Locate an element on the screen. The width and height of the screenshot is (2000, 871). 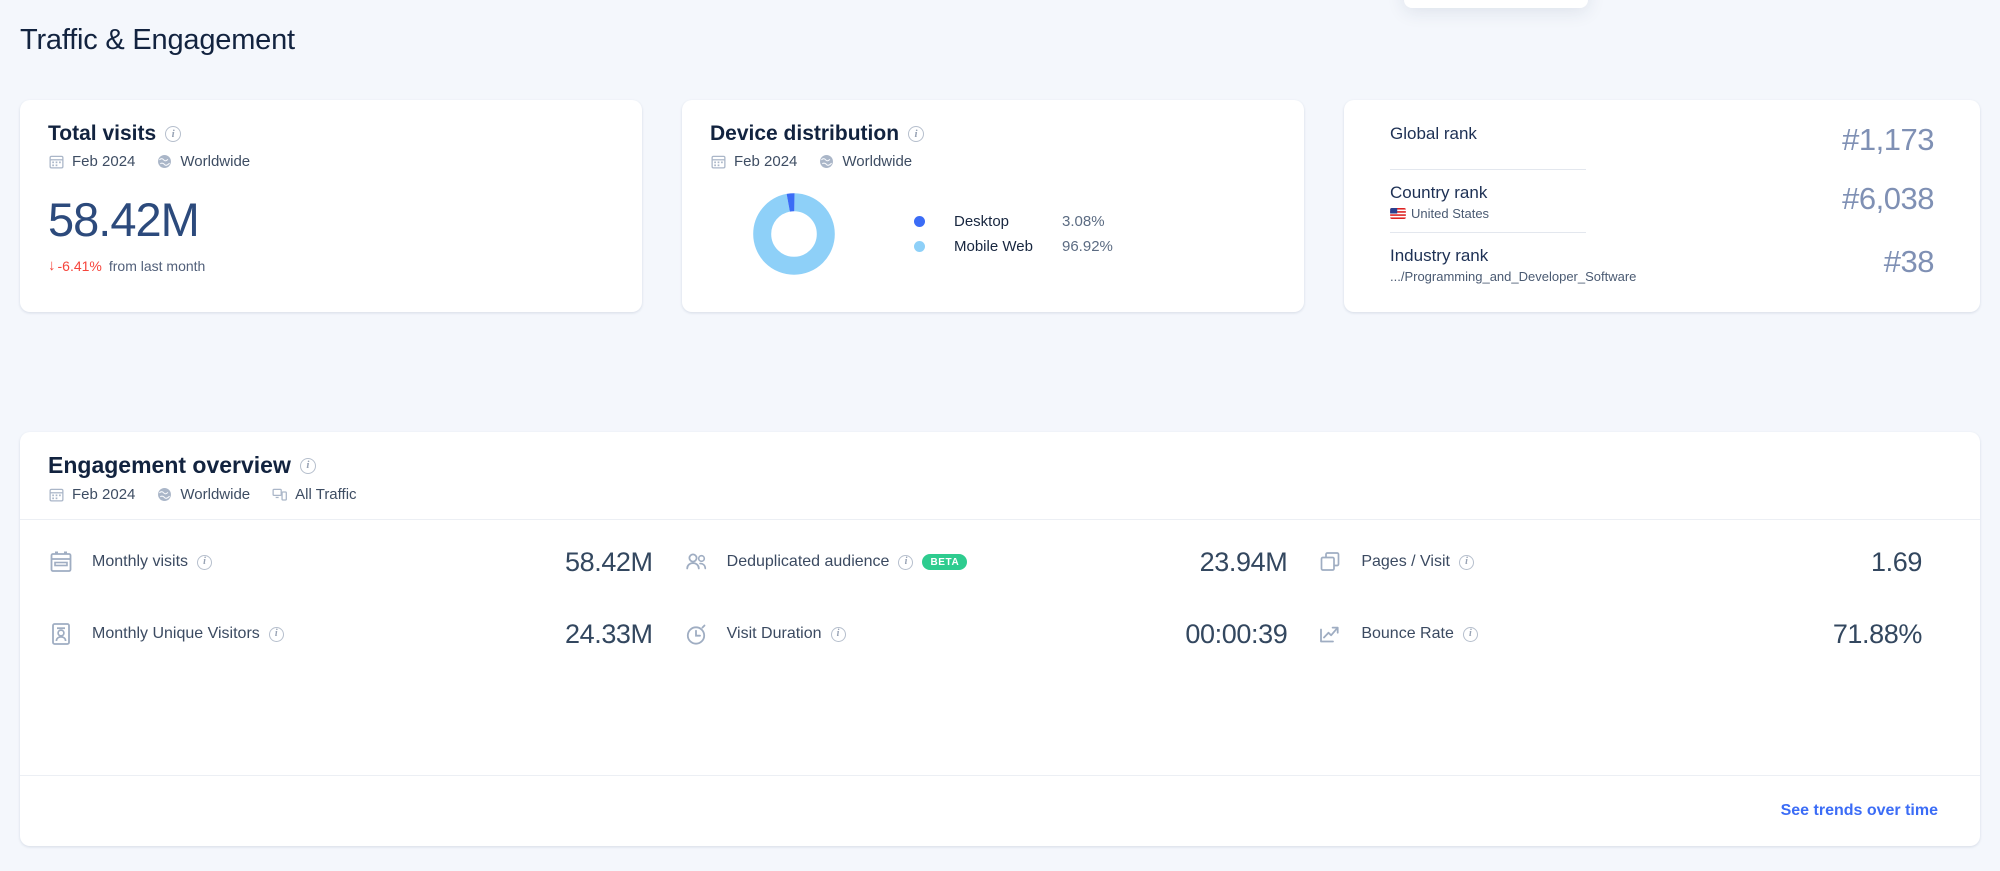
total-visits-date: Feb 2024 is located at coordinates (104, 161).